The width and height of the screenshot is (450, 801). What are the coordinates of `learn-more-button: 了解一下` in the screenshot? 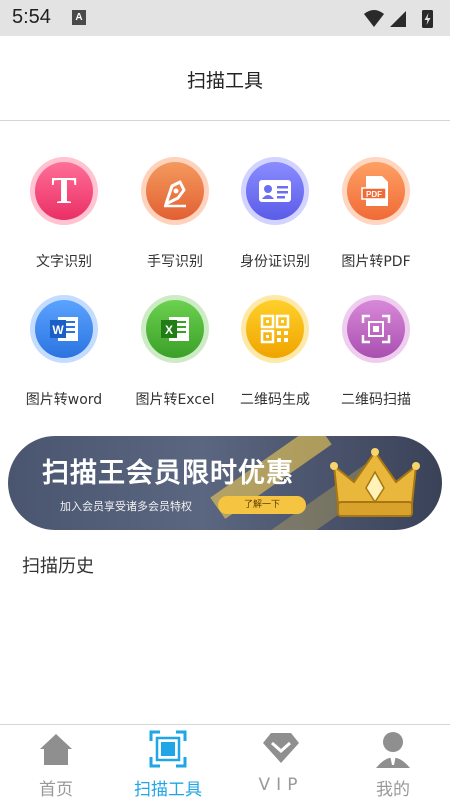 It's located at (262, 505).